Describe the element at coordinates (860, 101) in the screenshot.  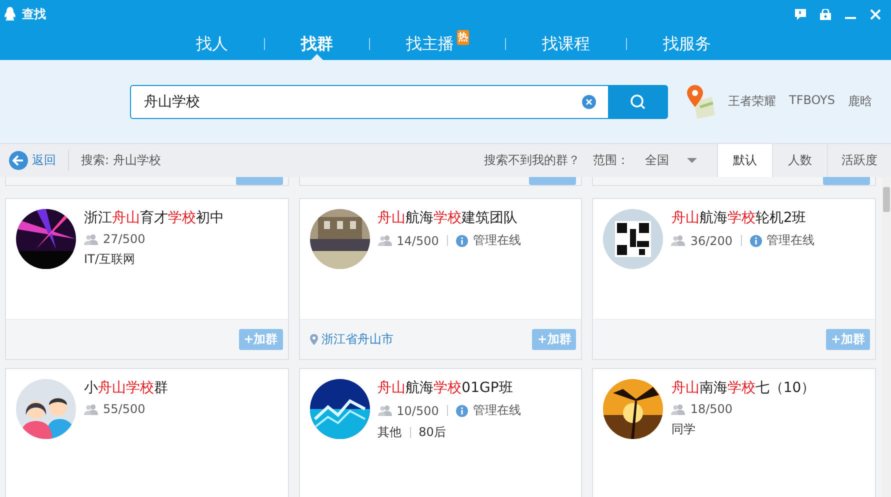
I see `hot-word-link: 鹿晗` at that location.